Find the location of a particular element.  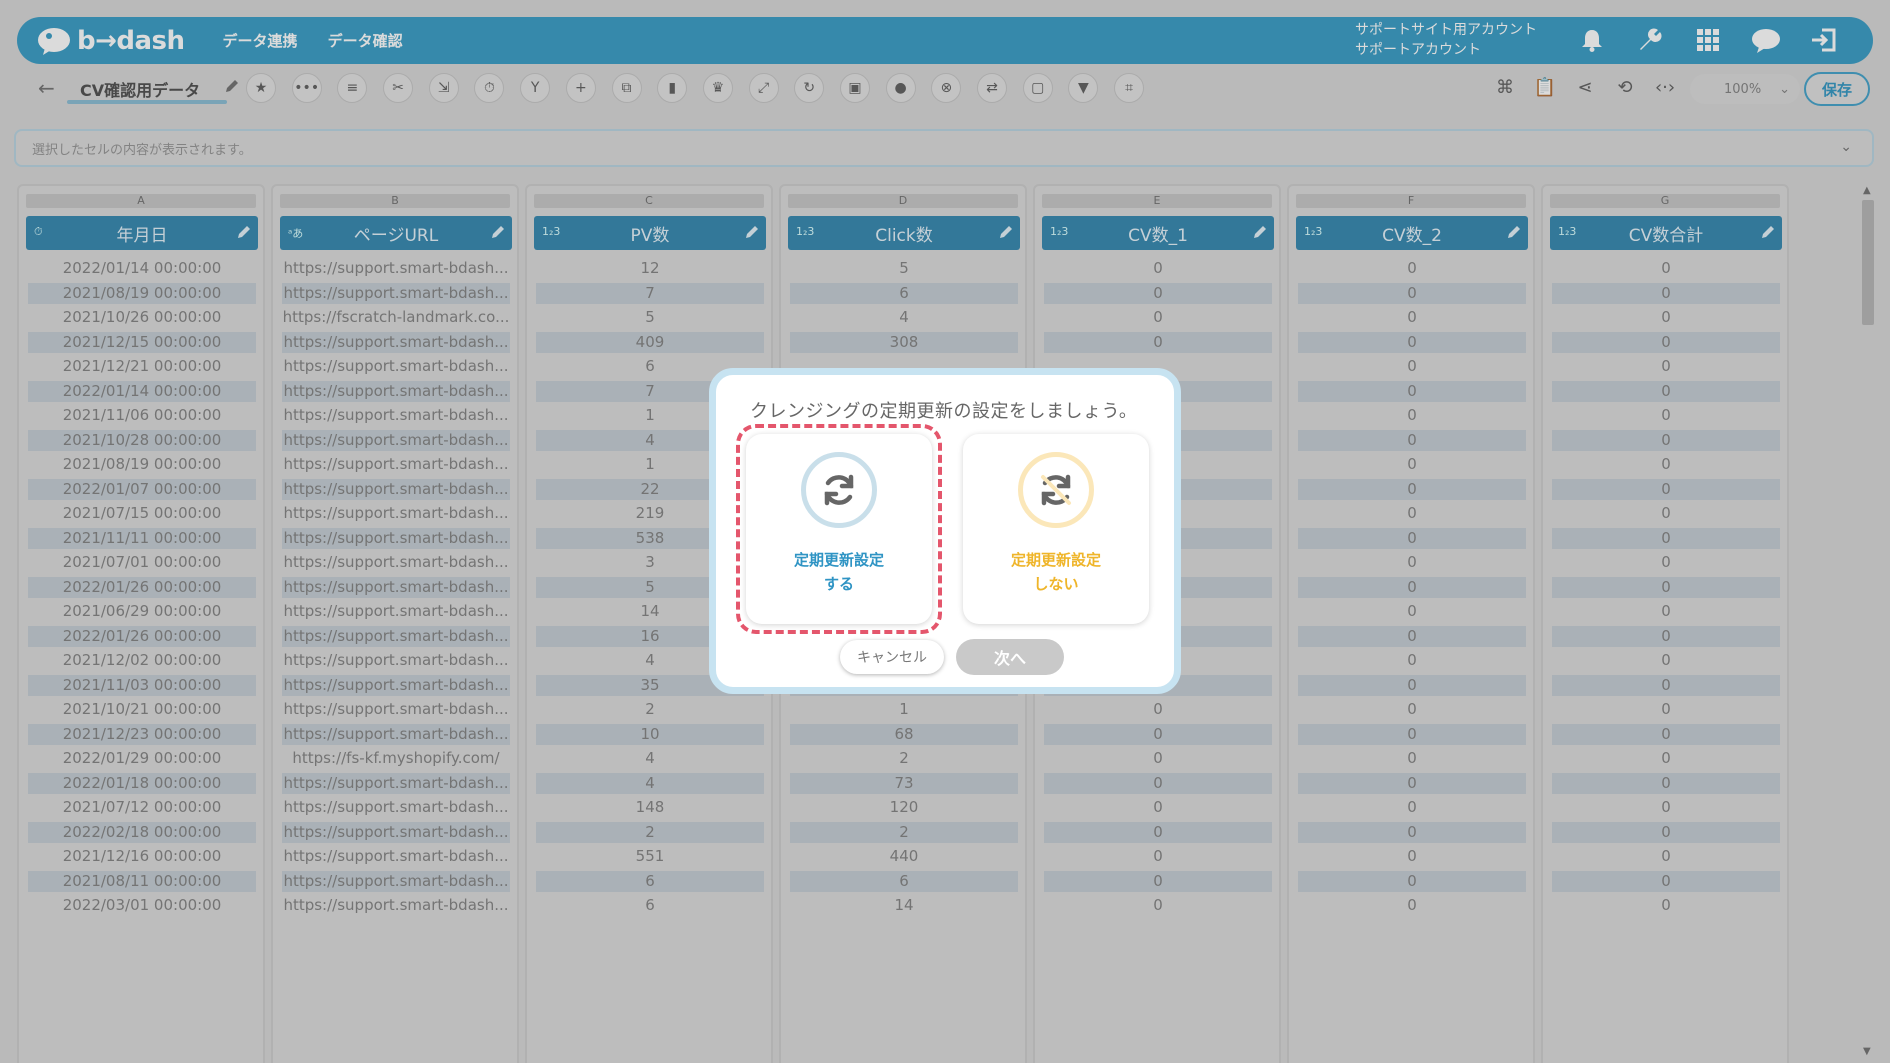

option-no-label-2: しない is located at coordinates (1056, 584).